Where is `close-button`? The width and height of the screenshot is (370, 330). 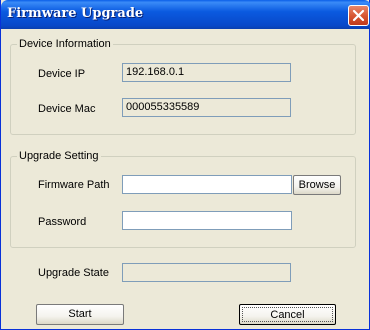 close-button is located at coordinates (358, 15).